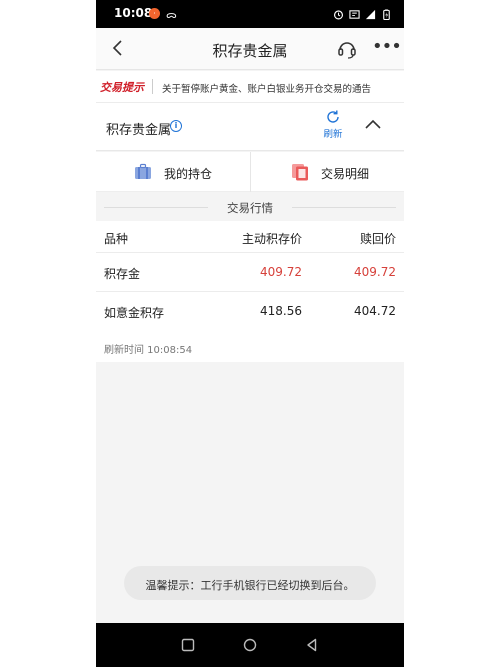 The height and width of the screenshot is (667, 500). What do you see at coordinates (370, 14) in the screenshot?
I see `signal-icon` at bounding box center [370, 14].